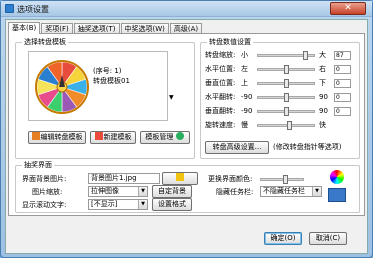  What do you see at coordinates (337, 195) in the screenshot?
I see `monitor-icon` at bounding box center [337, 195].